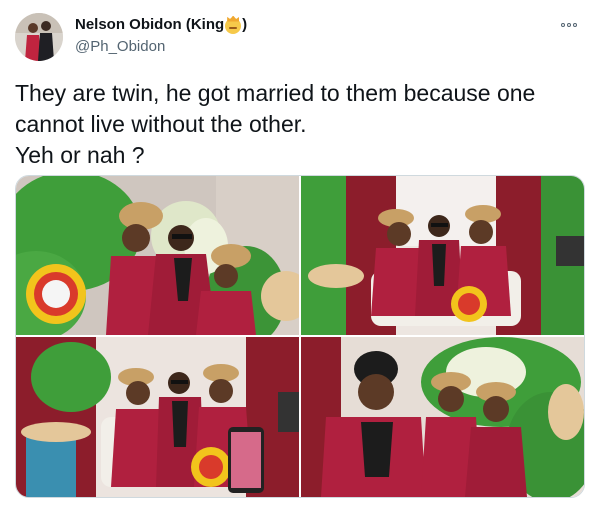  Describe the element at coordinates (569, 25) in the screenshot. I see `more-options-icon` at that location.